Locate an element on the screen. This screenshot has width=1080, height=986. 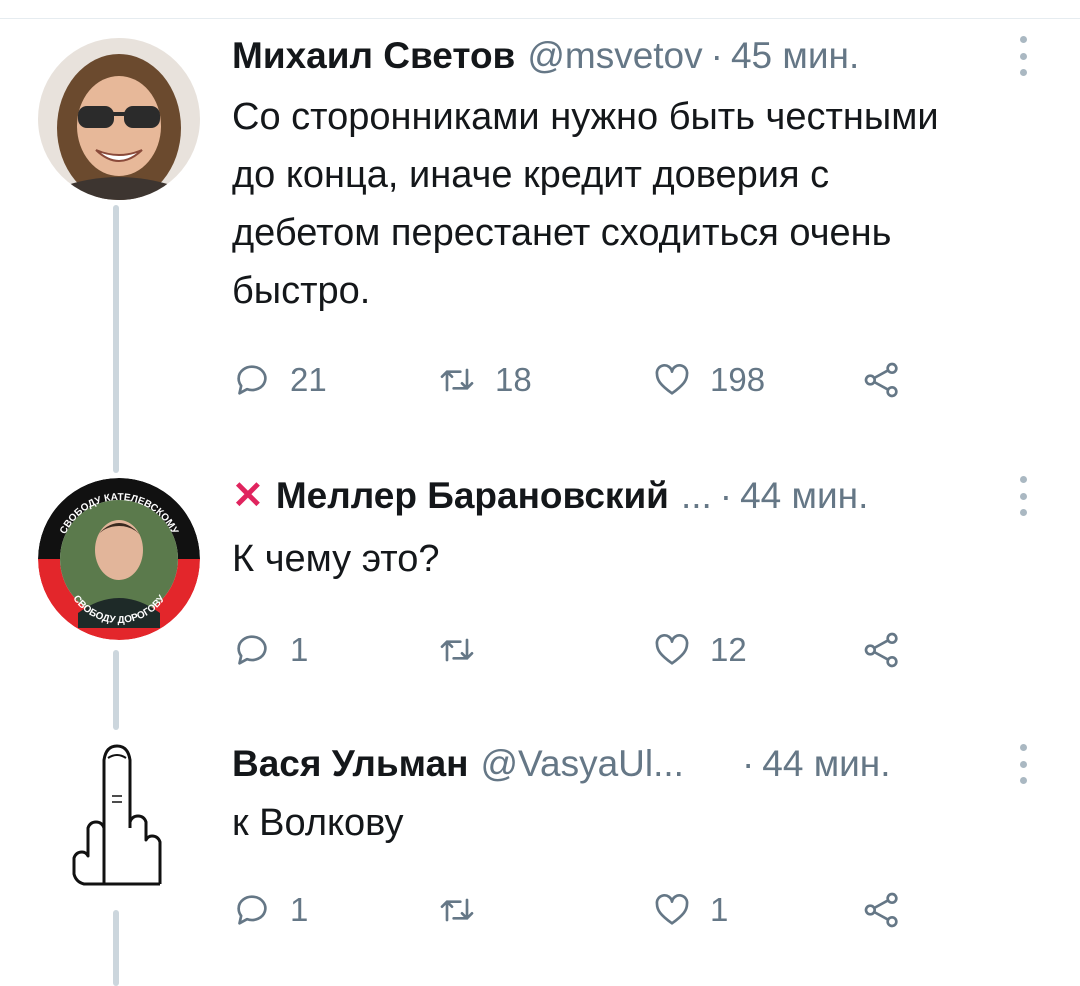
like-count: 198 is located at coordinates (738, 379).